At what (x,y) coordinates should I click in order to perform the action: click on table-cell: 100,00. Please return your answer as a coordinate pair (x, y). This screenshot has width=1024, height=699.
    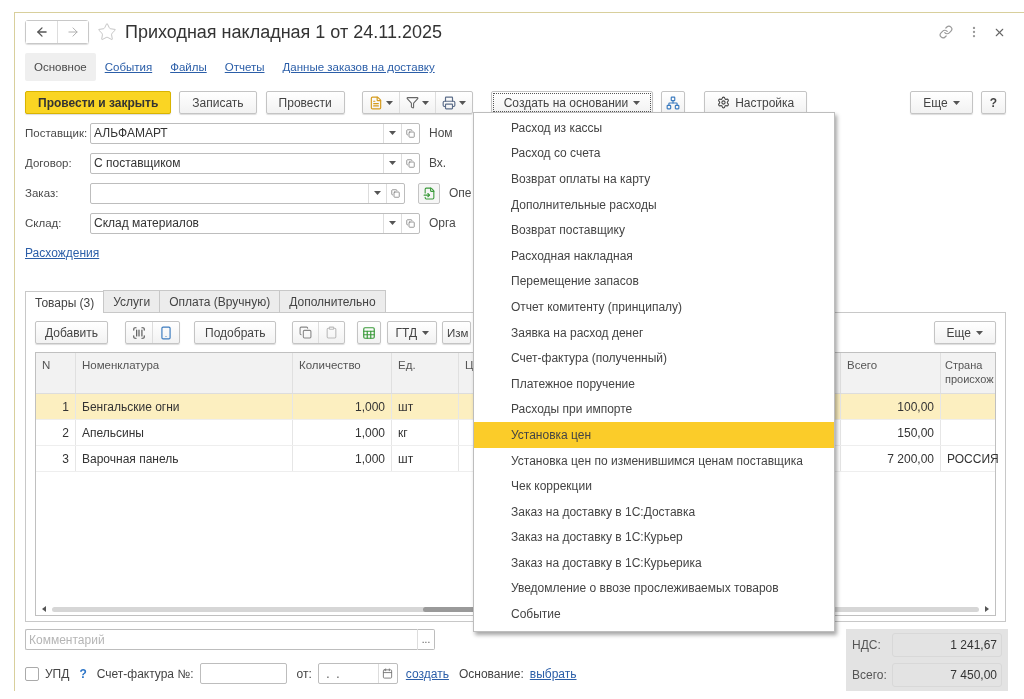
    Looking at the image, I should click on (891, 406).